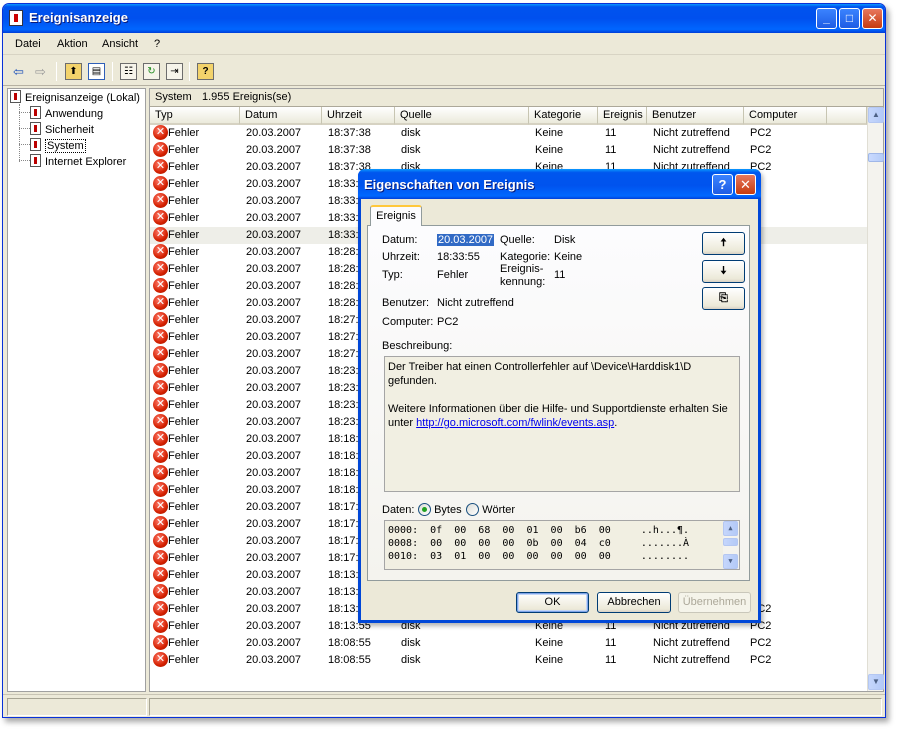  What do you see at coordinates (876, 157) in the screenshot?
I see `scroll-thumb` at bounding box center [876, 157].